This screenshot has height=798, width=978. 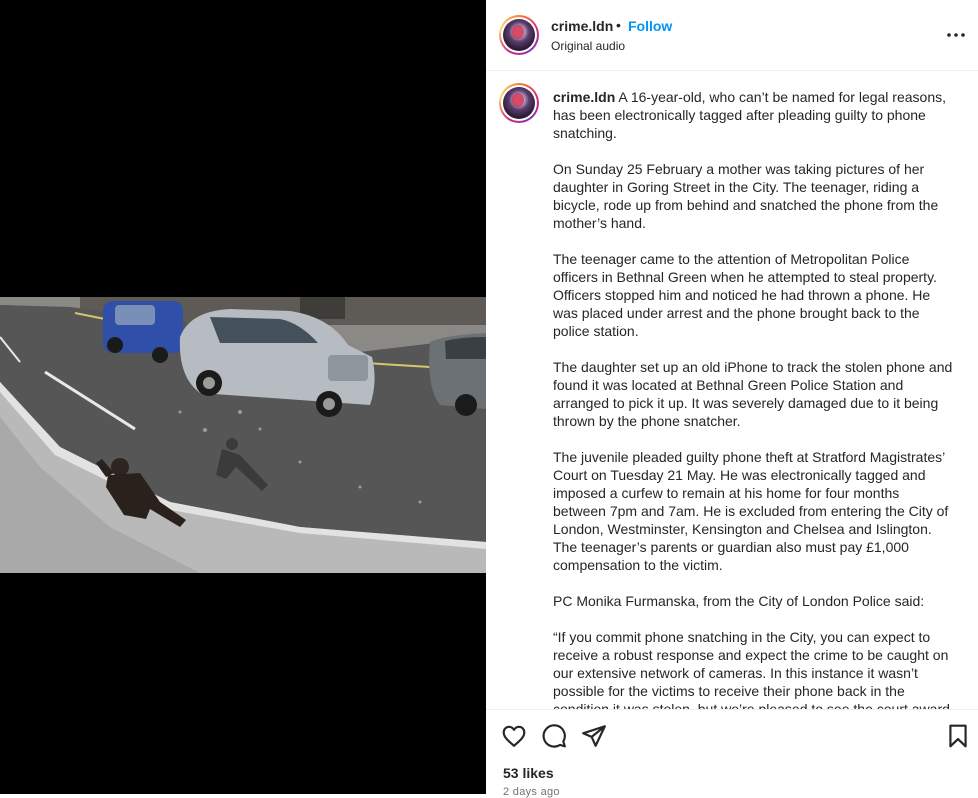 What do you see at coordinates (594, 736) in the screenshot?
I see `share-icon` at bounding box center [594, 736].